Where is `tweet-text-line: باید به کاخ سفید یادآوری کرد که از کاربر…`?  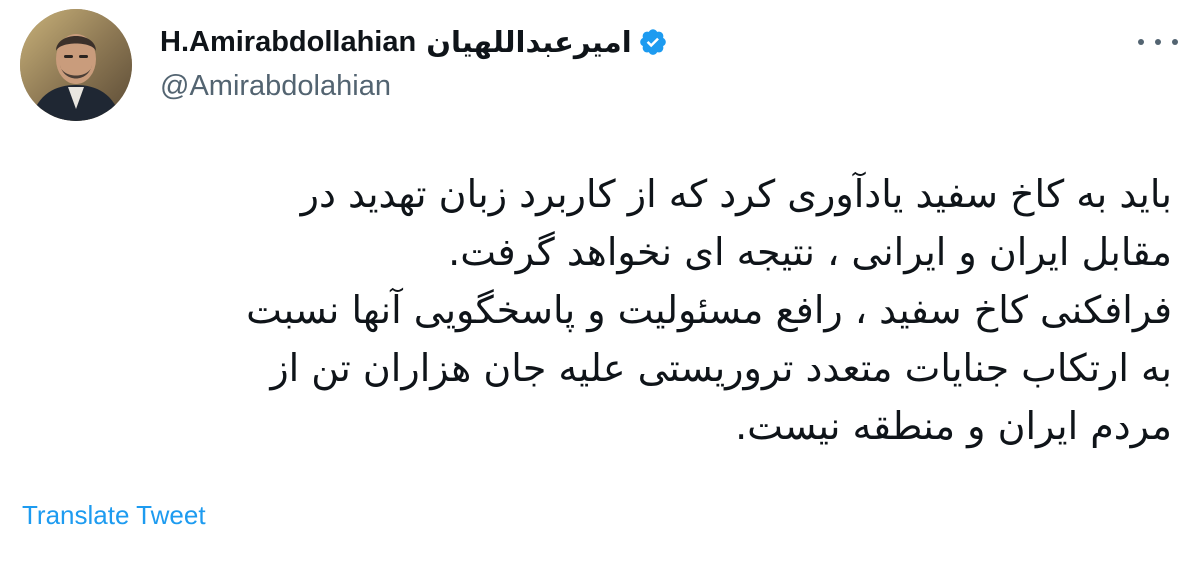 tweet-text-line: باید به کاخ سفید یادآوری کرد که از کاربر… is located at coordinates (736, 194).